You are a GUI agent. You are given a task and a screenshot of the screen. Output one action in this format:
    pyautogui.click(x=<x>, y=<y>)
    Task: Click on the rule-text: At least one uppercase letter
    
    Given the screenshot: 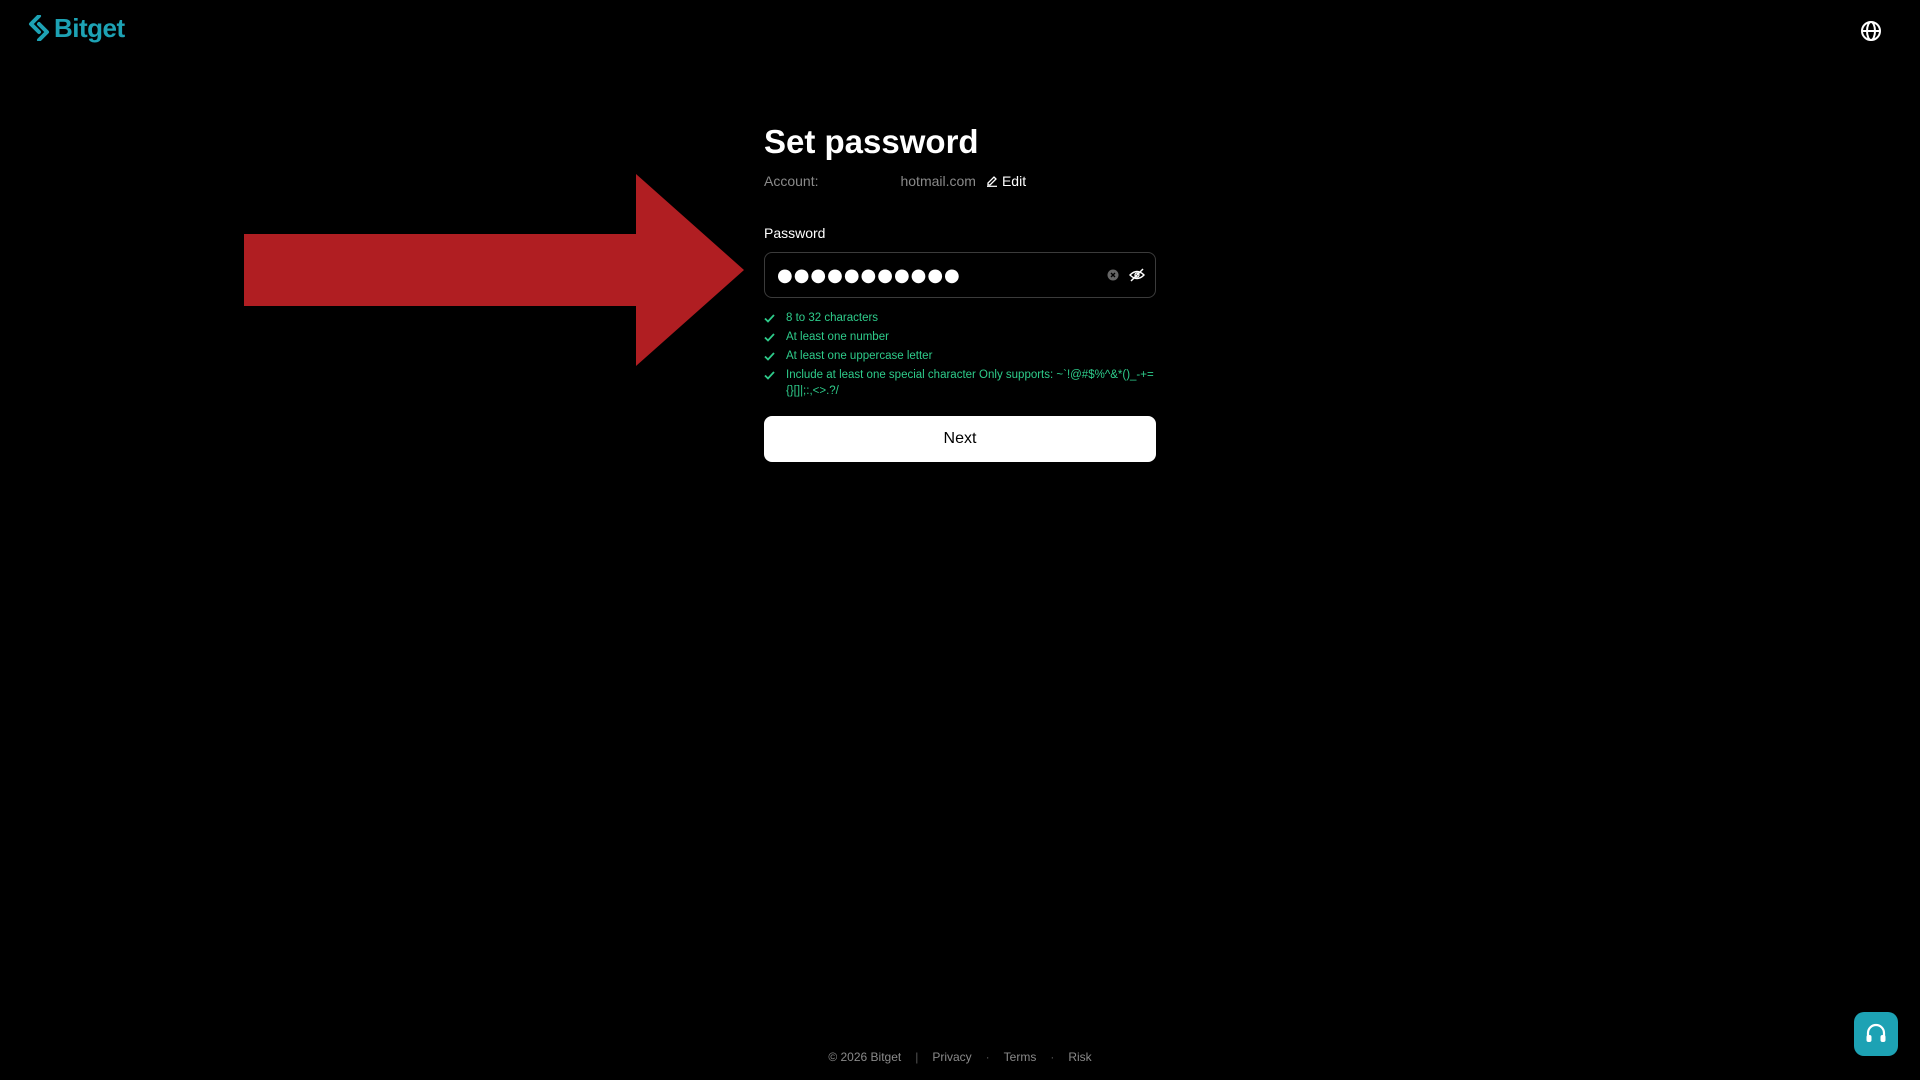 What is the action you would take?
    pyautogui.click(x=859, y=356)
    